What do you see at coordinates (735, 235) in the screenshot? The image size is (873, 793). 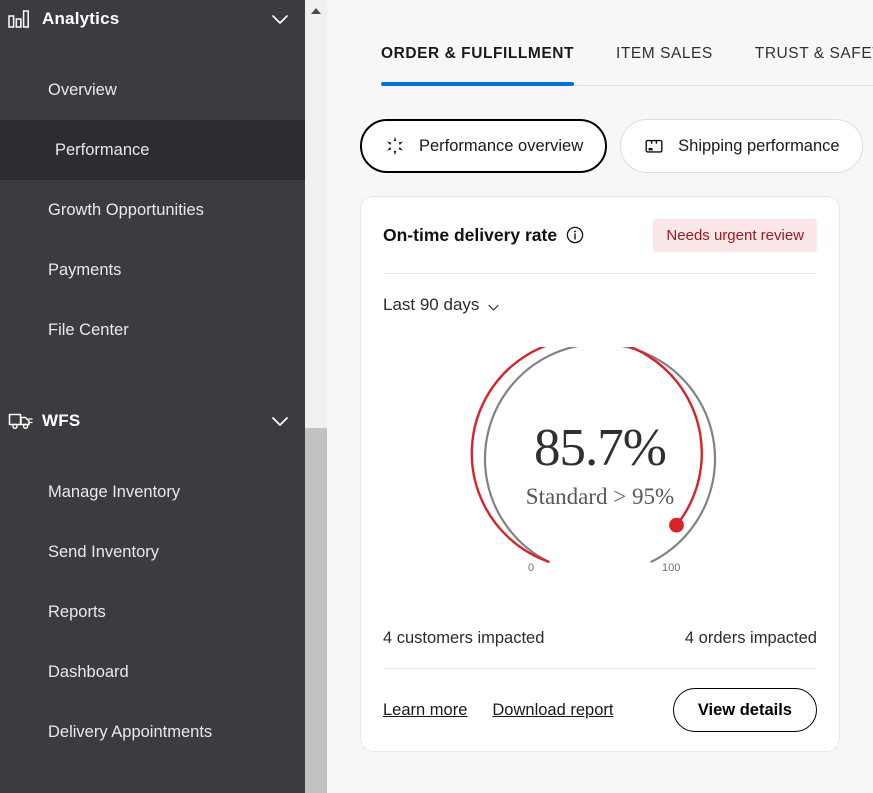 I see `status-badge: Needs urgent review` at bounding box center [735, 235].